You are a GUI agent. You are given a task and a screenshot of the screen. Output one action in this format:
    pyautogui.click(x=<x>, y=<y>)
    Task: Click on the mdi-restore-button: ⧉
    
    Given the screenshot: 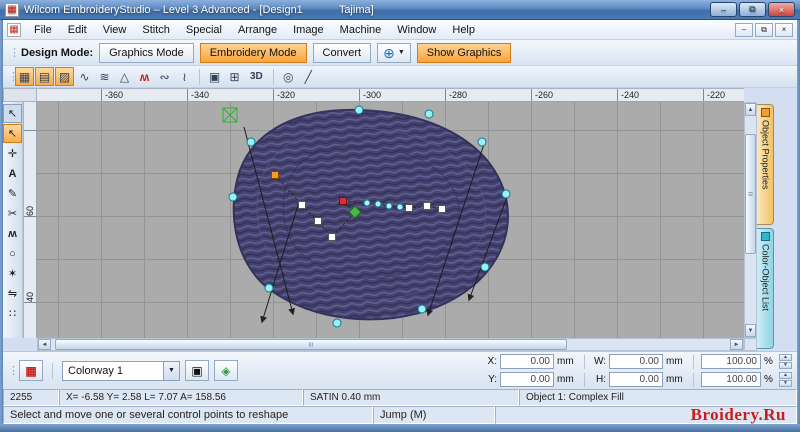 What is the action you would take?
    pyautogui.click(x=764, y=29)
    